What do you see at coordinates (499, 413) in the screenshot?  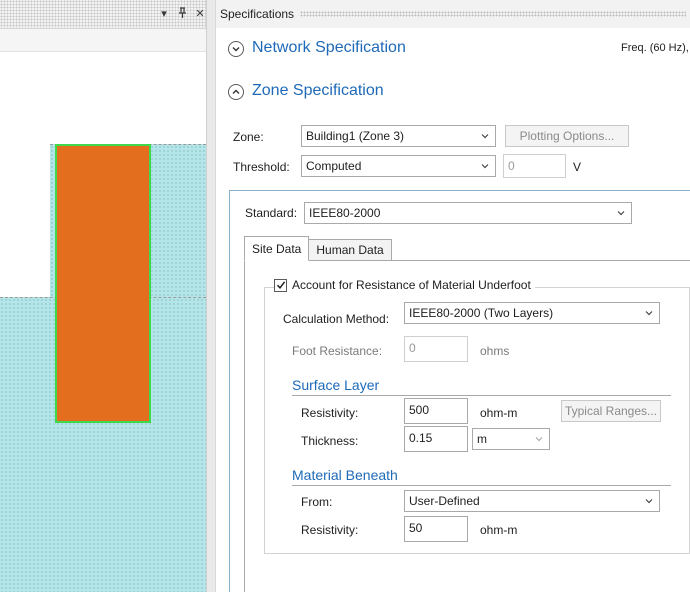 I see `surface-resistivity-unit: ohm-m` at bounding box center [499, 413].